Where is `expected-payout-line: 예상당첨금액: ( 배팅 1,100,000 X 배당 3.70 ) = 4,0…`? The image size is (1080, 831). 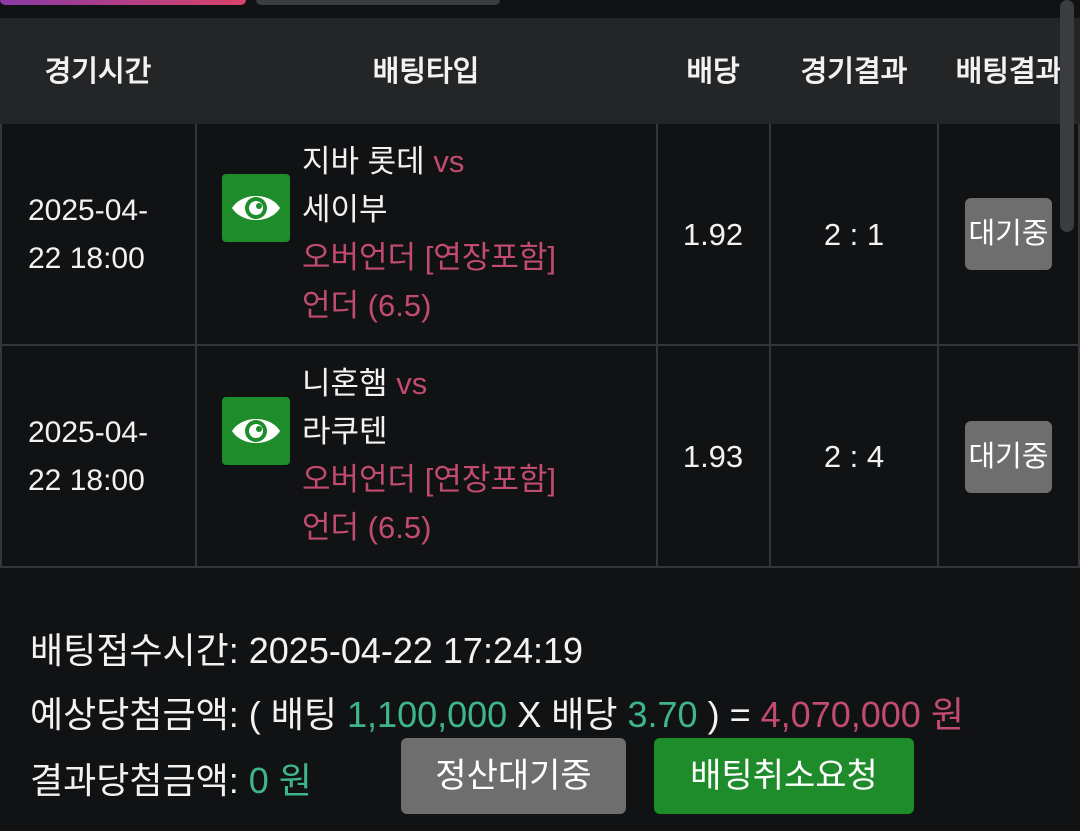
expected-payout-line: 예상당첨금액: ( 배팅 1,100,000 X 배당 3.70 ) = 4,0… is located at coordinates (497, 712).